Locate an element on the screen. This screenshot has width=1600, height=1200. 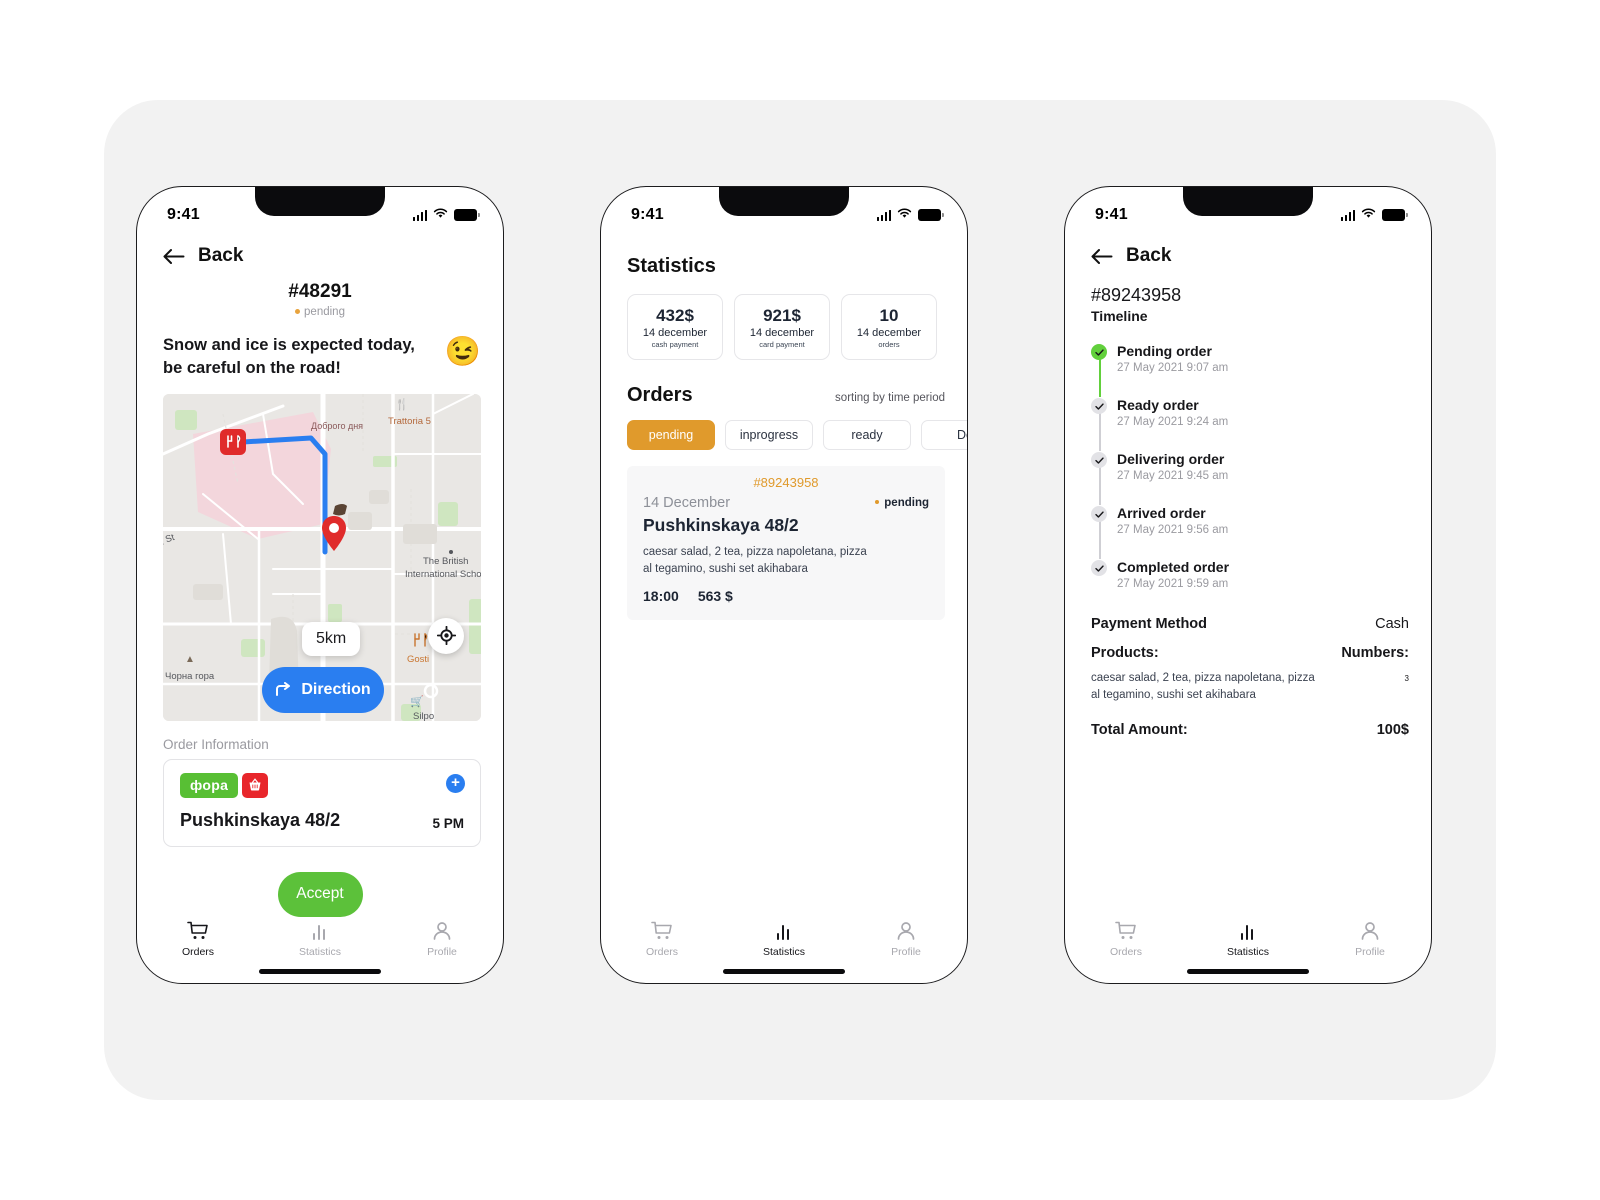
total-amount-label: Total Amount: is located at coordinates (1139, 729).